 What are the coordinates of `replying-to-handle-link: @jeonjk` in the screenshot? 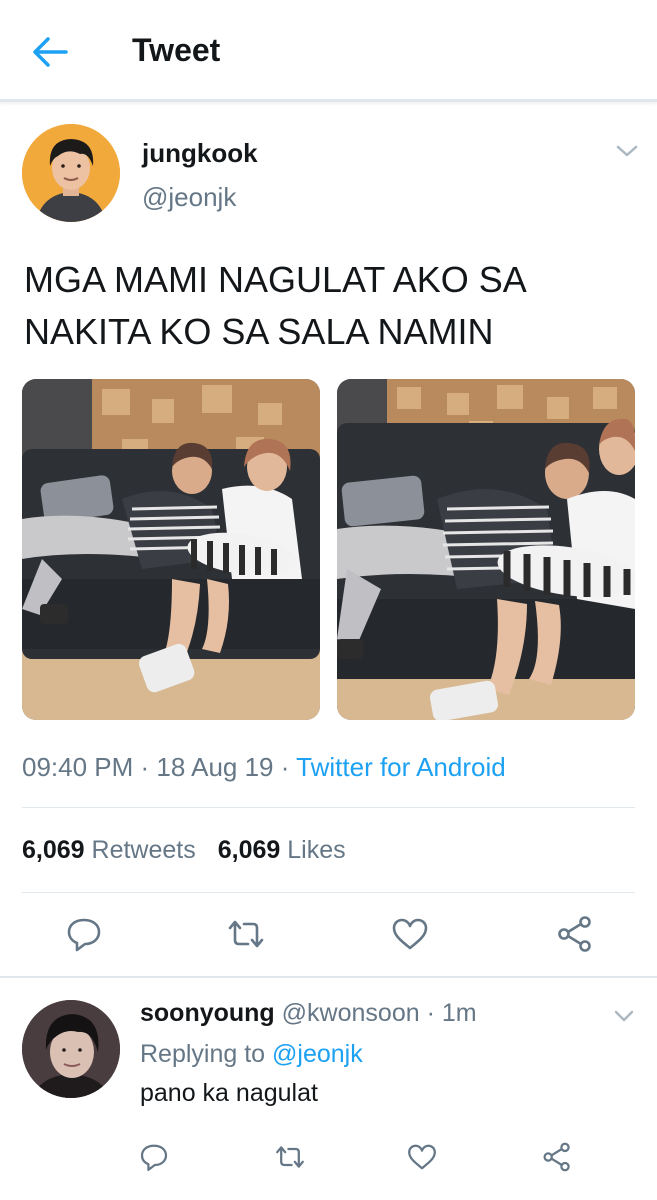 It's located at (317, 1054).